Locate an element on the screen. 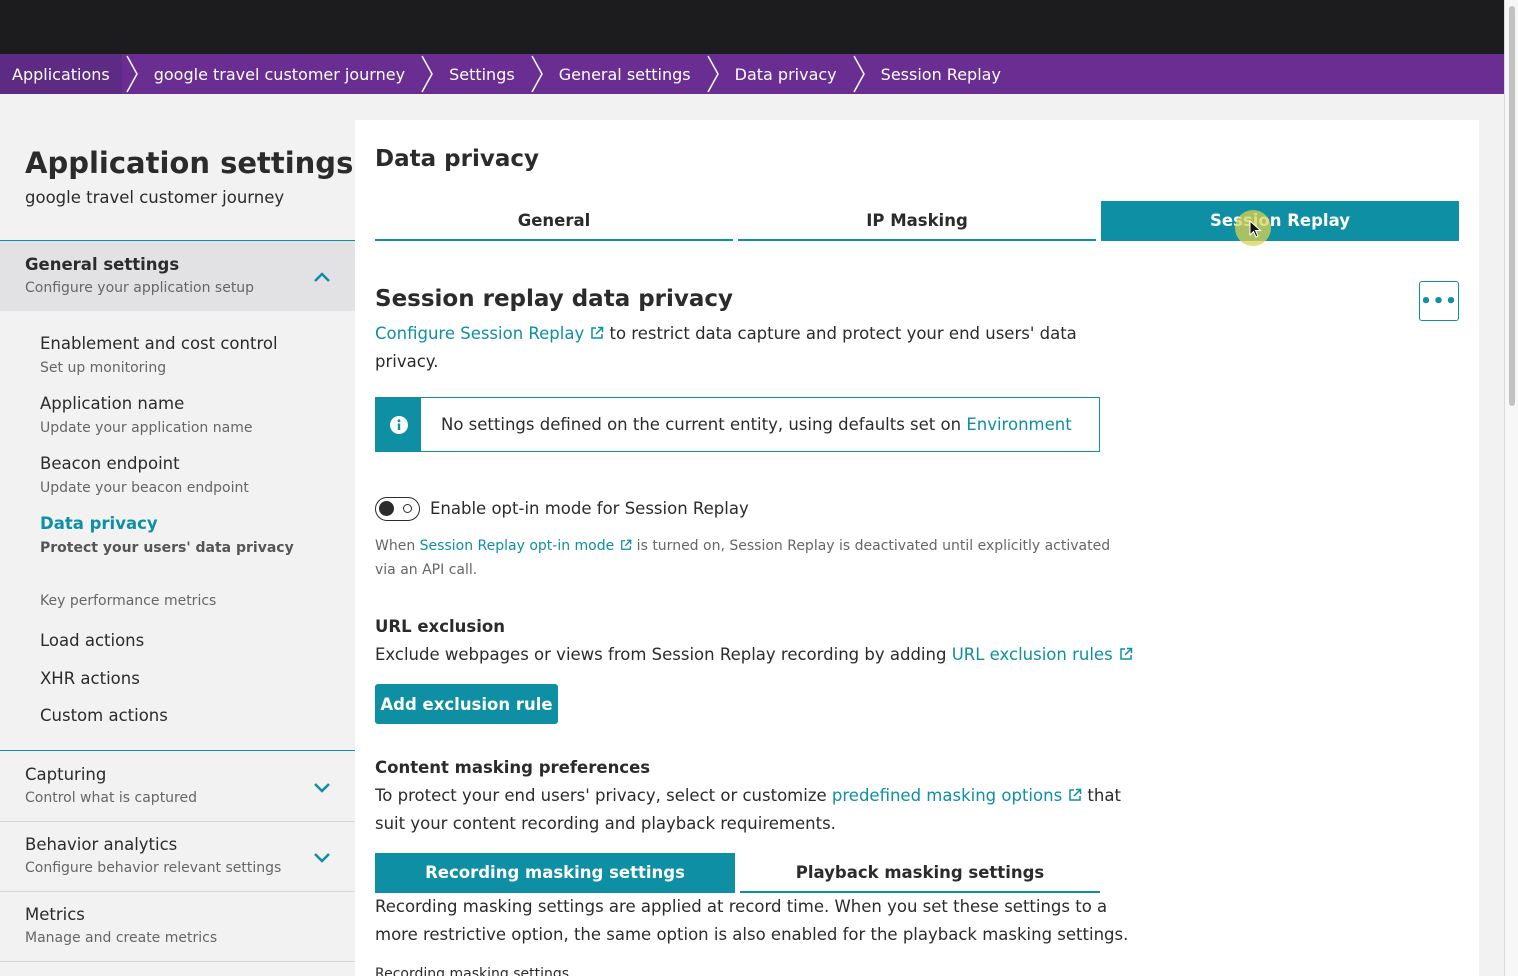 The image size is (1518, 976). page-scrollbar is located at coordinates (1511, 488).